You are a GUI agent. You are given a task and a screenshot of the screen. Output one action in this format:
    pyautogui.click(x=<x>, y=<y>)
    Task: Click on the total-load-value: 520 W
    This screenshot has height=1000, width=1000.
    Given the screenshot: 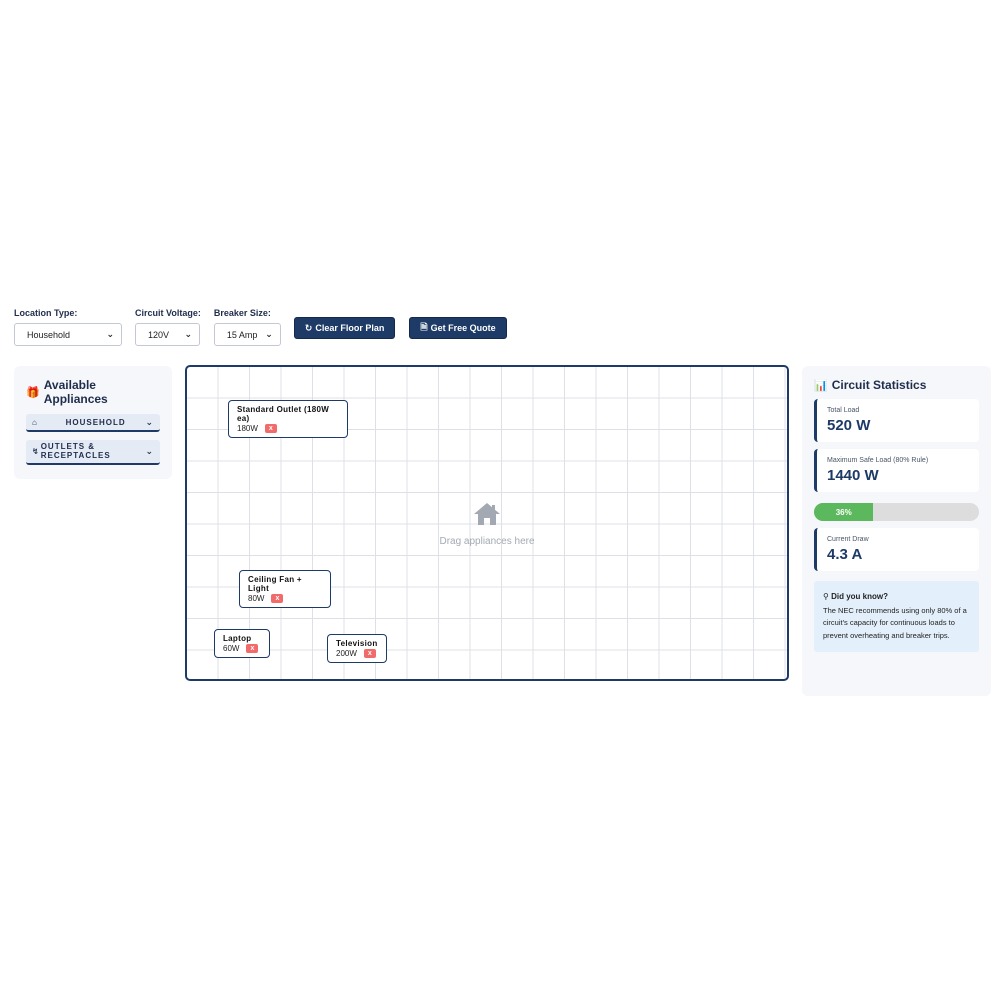 What is the action you would take?
    pyautogui.click(x=849, y=425)
    